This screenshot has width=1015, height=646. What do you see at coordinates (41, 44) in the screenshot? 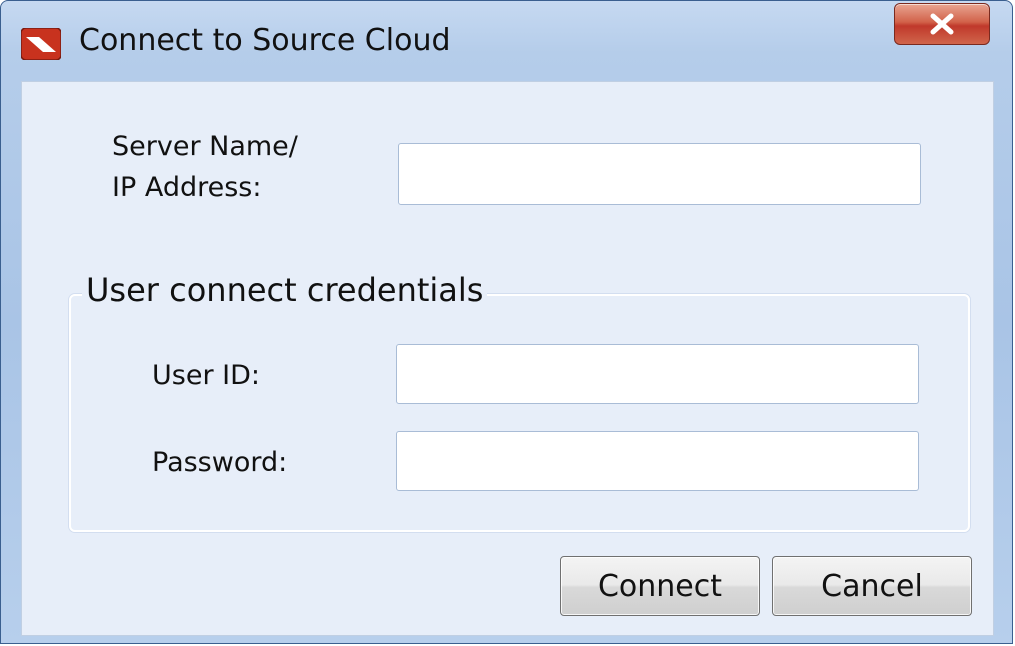
I see `app-icon` at bounding box center [41, 44].